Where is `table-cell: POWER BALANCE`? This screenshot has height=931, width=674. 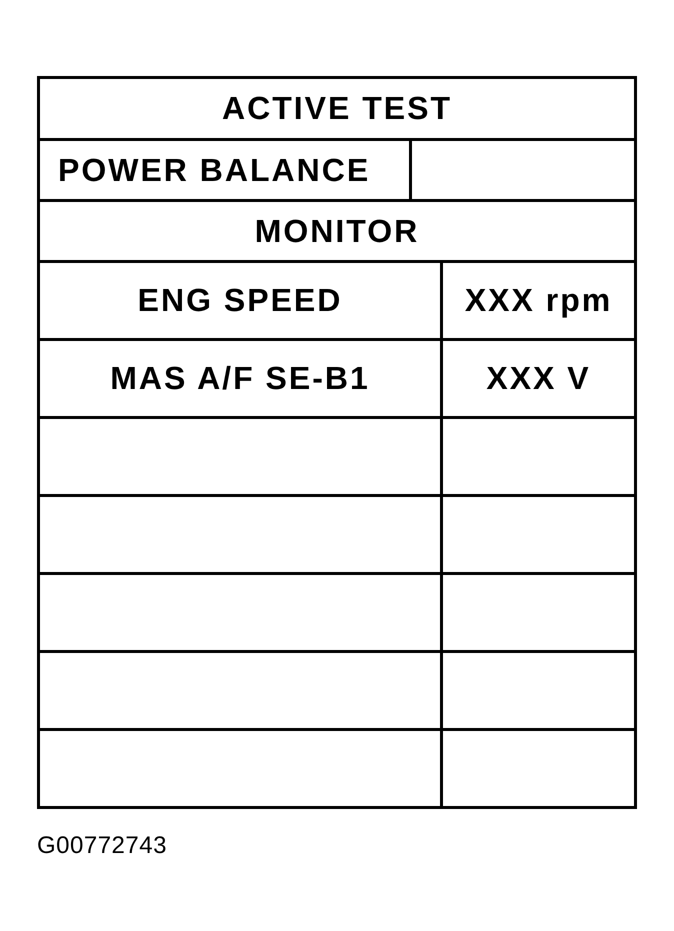
table-cell: POWER BALANCE is located at coordinates (226, 170).